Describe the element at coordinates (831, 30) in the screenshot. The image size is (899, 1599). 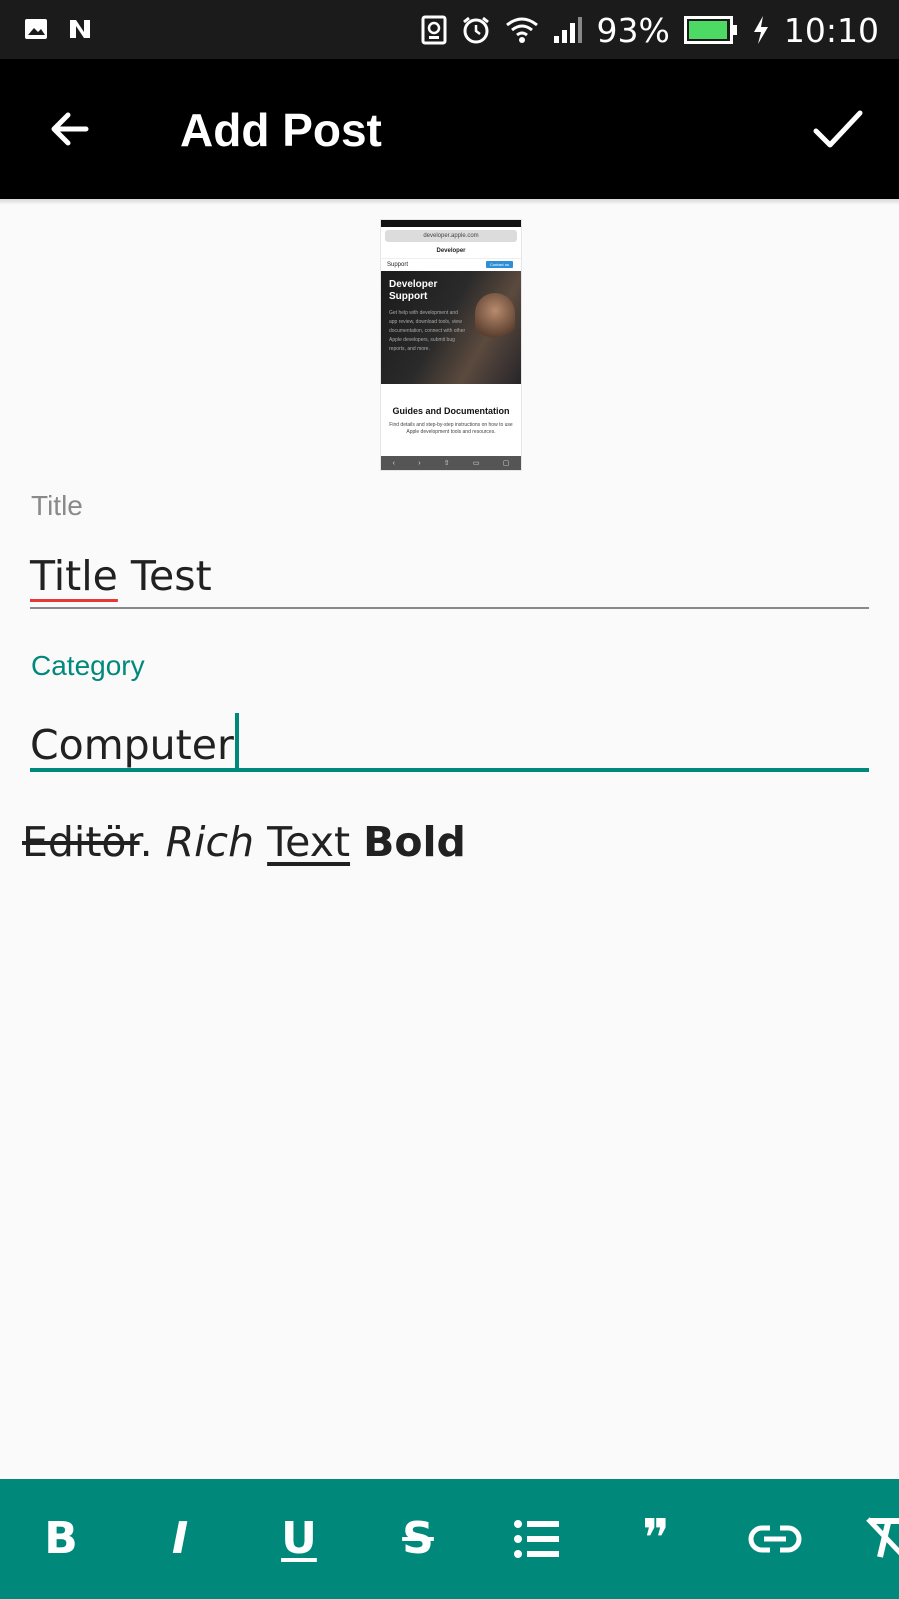
I see `clock: 10:10` at that location.